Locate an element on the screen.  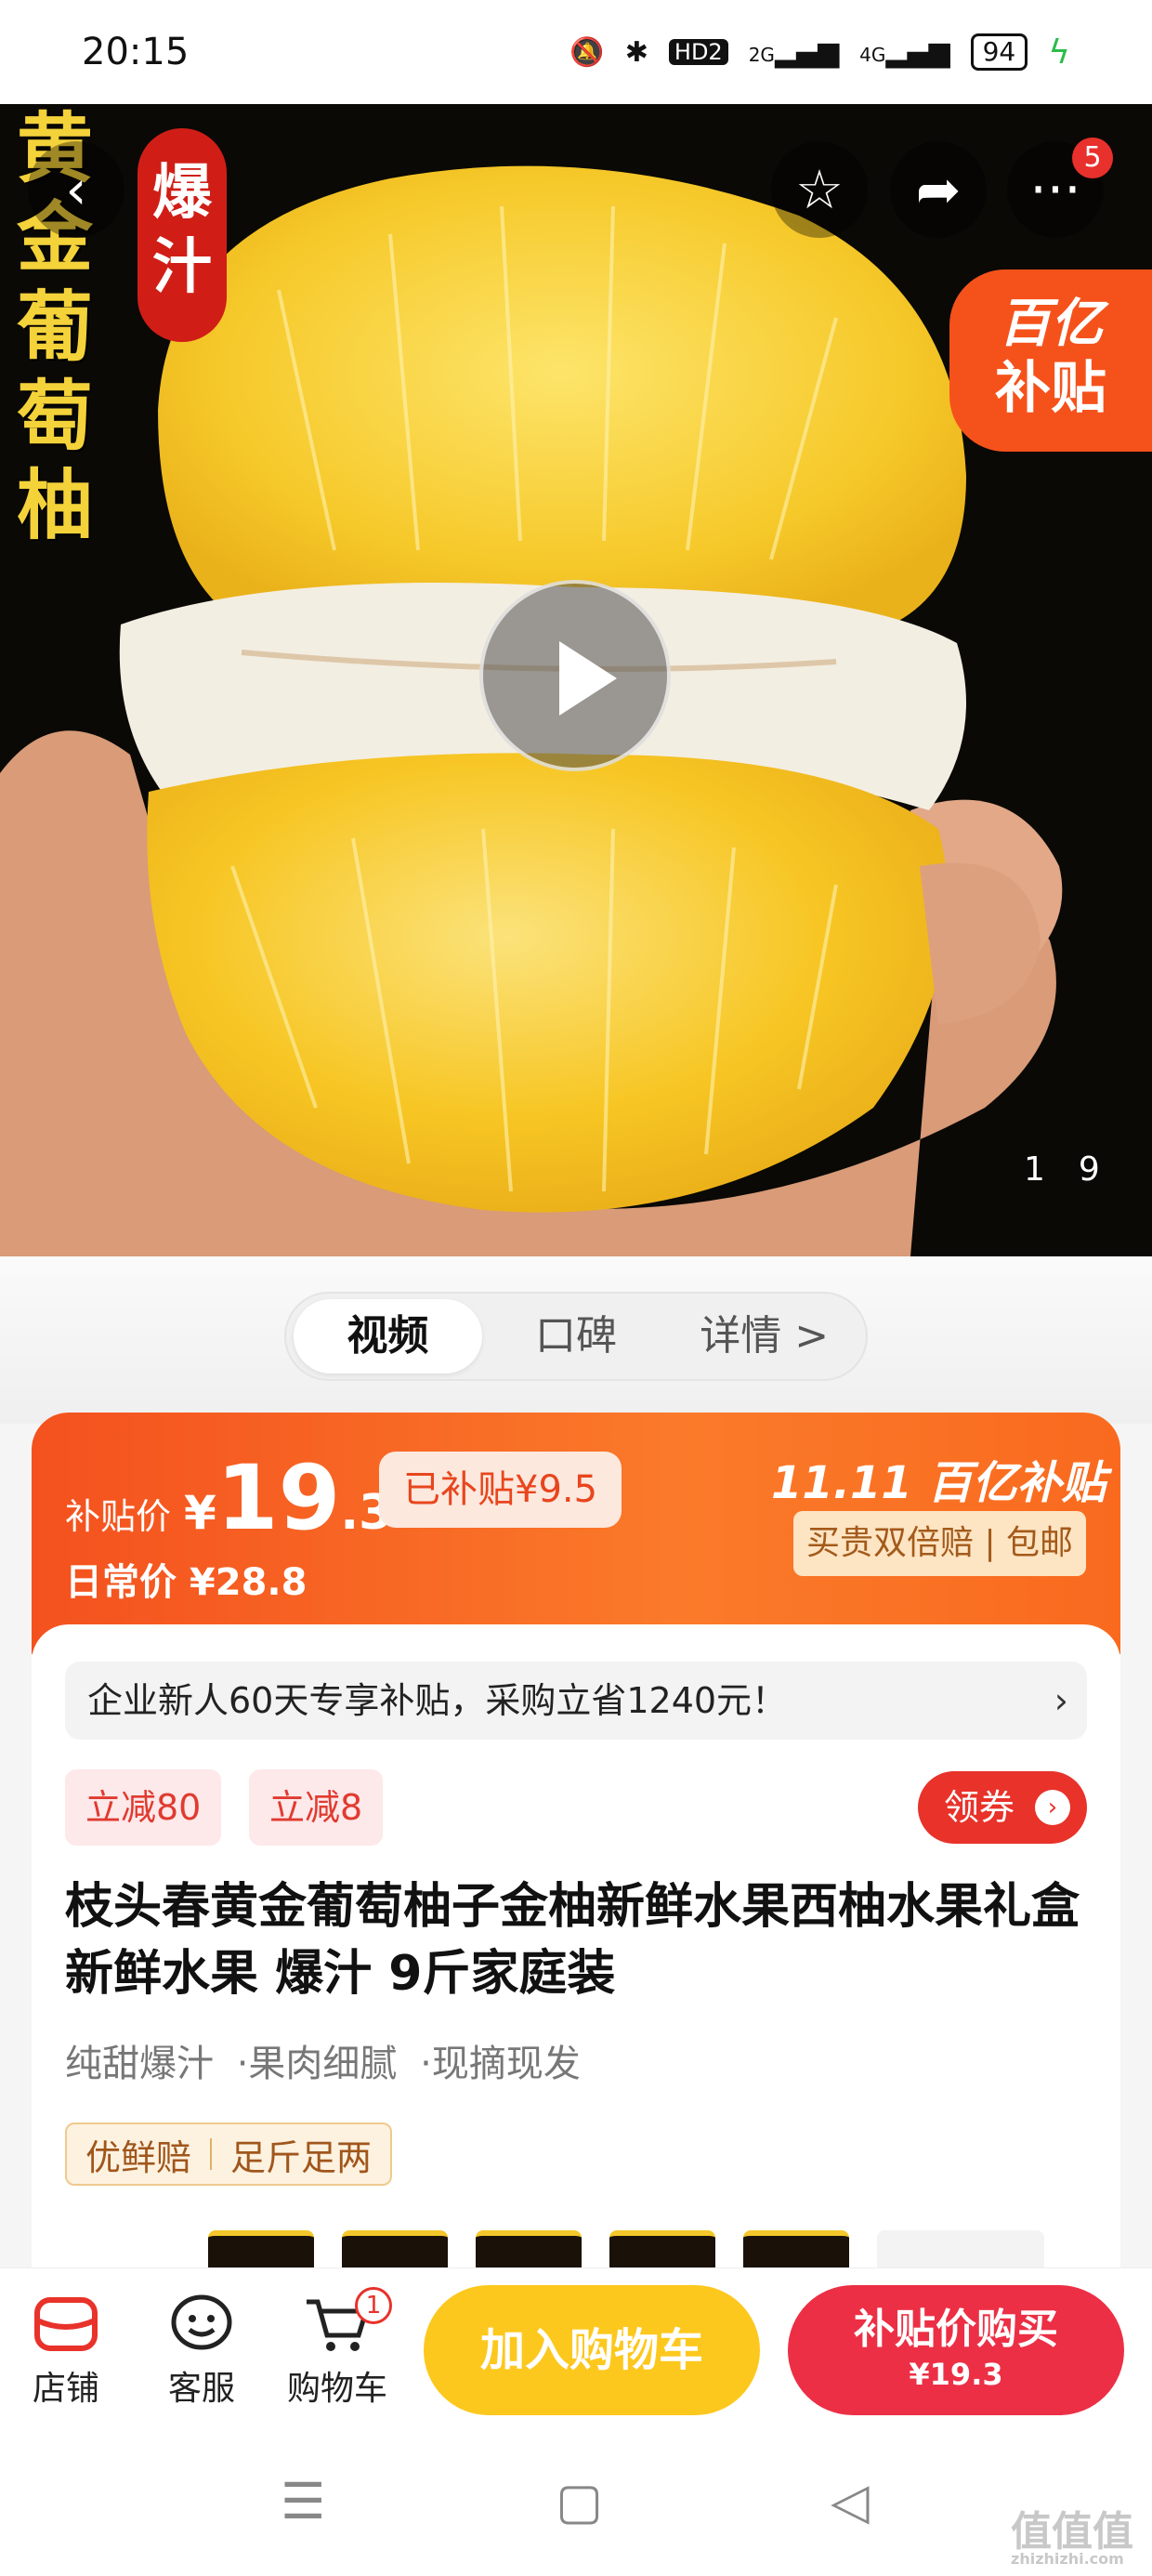
feature-list: 纯甜爆汁 ·果肉细腻 ·现摘现发 is located at coordinates (328, 2060).